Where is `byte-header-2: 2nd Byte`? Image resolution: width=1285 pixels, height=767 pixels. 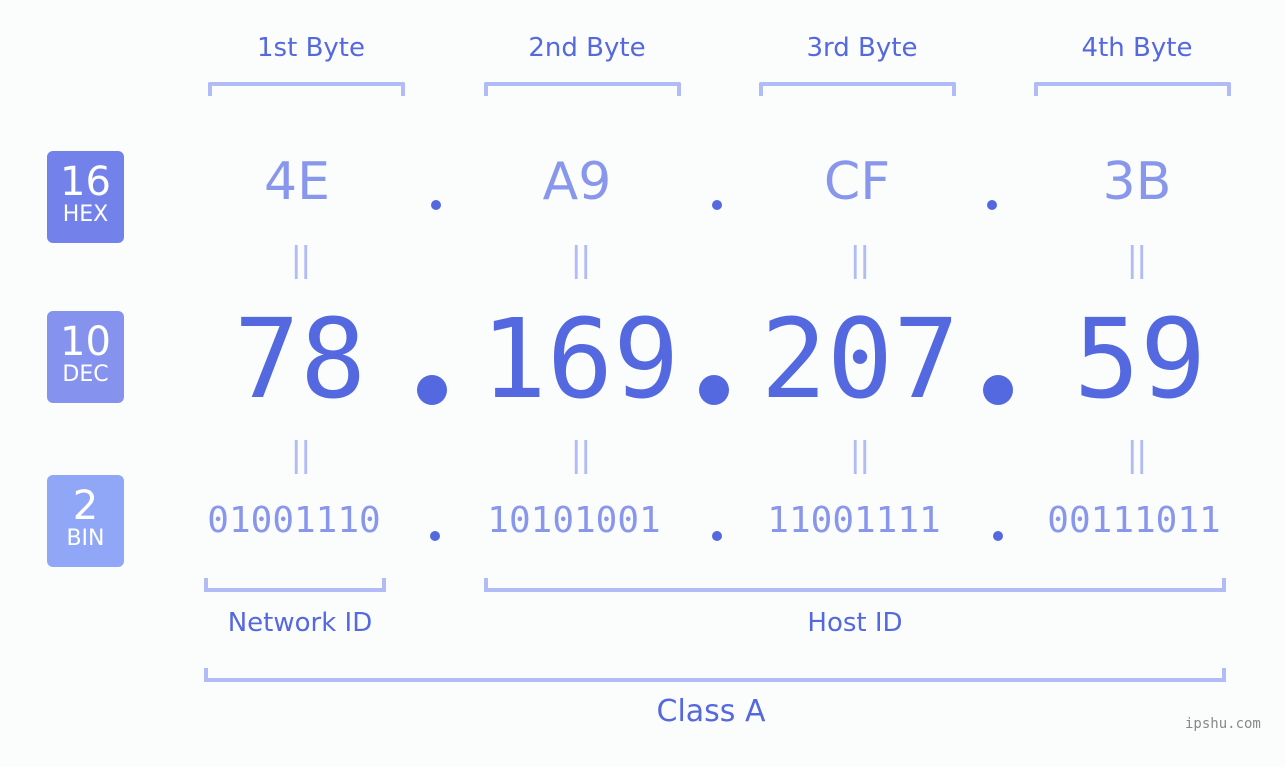
byte-header-2: 2nd Byte is located at coordinates (587, 48).